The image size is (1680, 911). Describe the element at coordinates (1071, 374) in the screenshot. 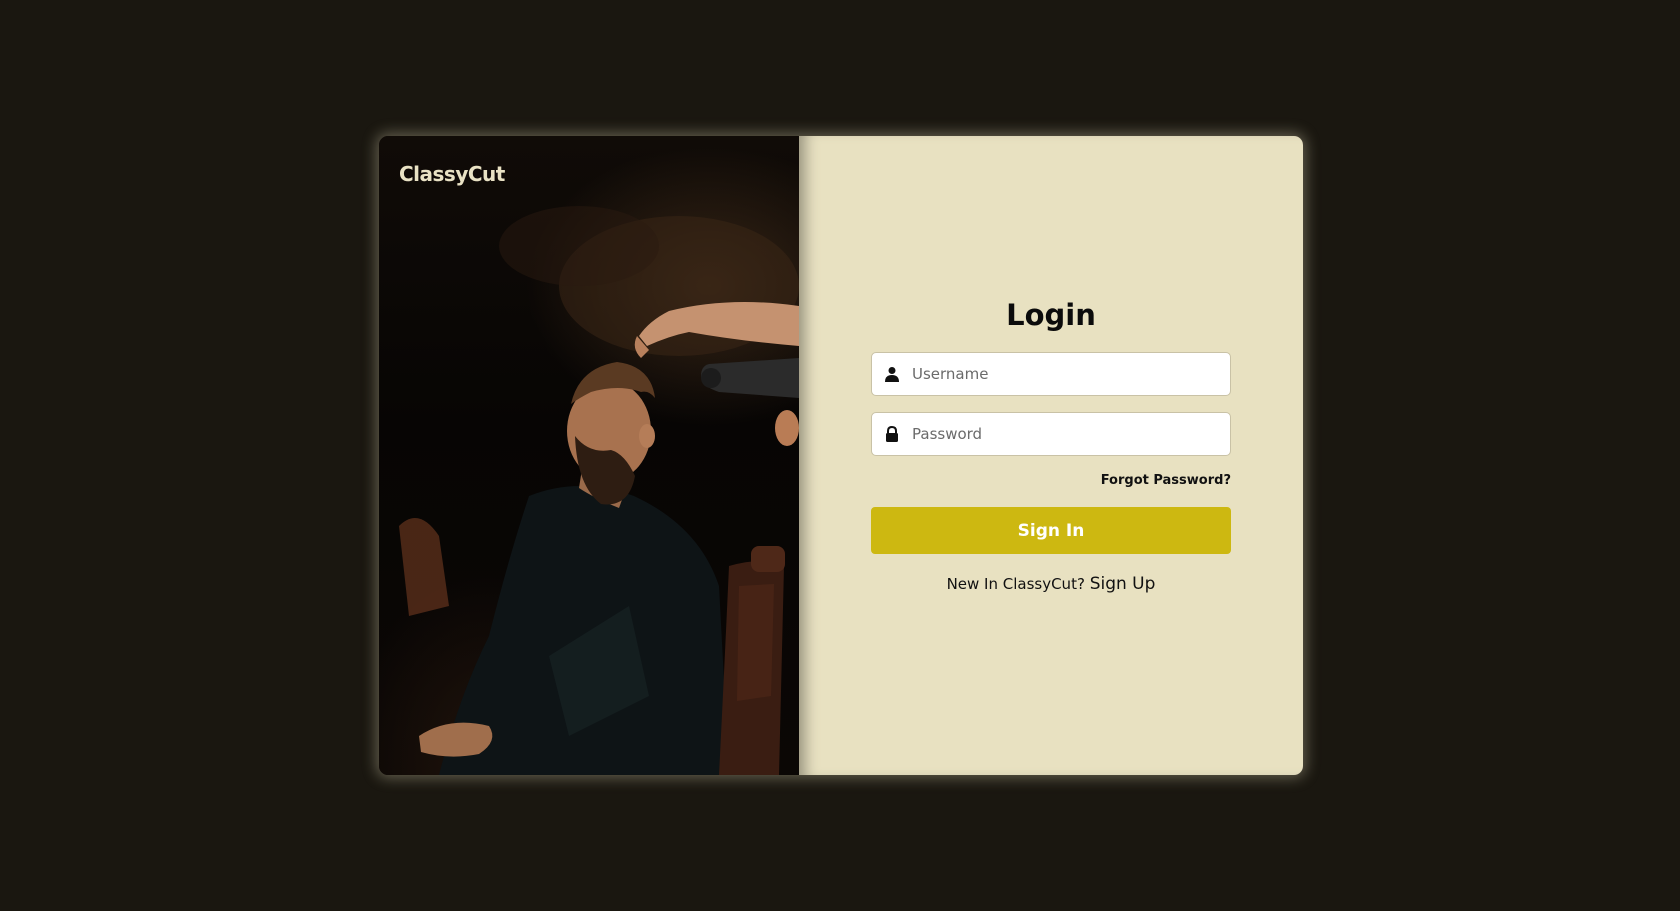

I see `username-input` at that location.